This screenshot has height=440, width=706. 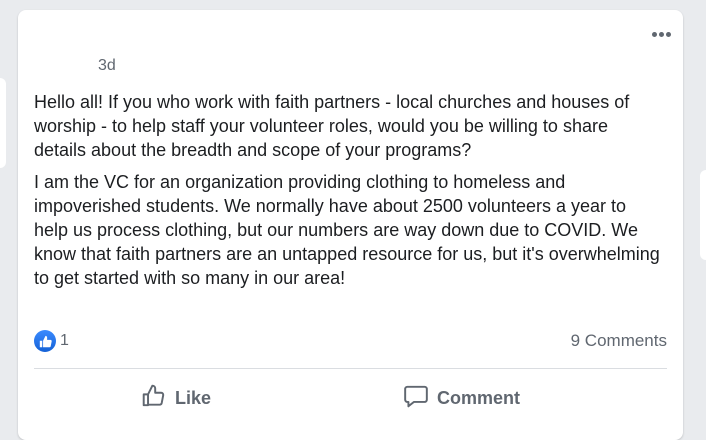 What do you see at coordinates (193, 397) in the screenshot?
I see `like-button-label: Like` at bounding box center [193, 397].